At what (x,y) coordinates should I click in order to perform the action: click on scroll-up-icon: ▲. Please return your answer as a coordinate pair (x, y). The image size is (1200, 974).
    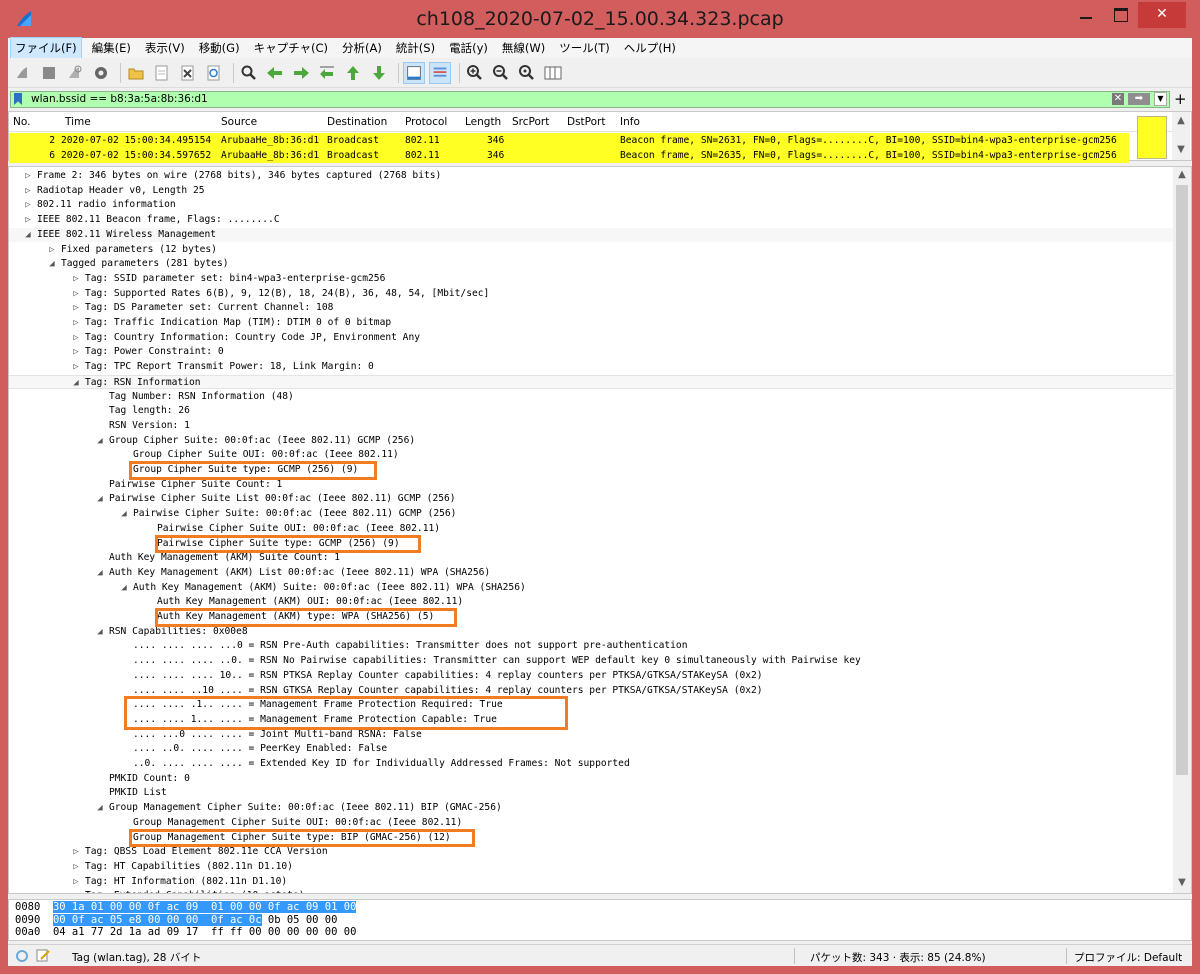
    Looking at the image, I should click on (1181, 121).